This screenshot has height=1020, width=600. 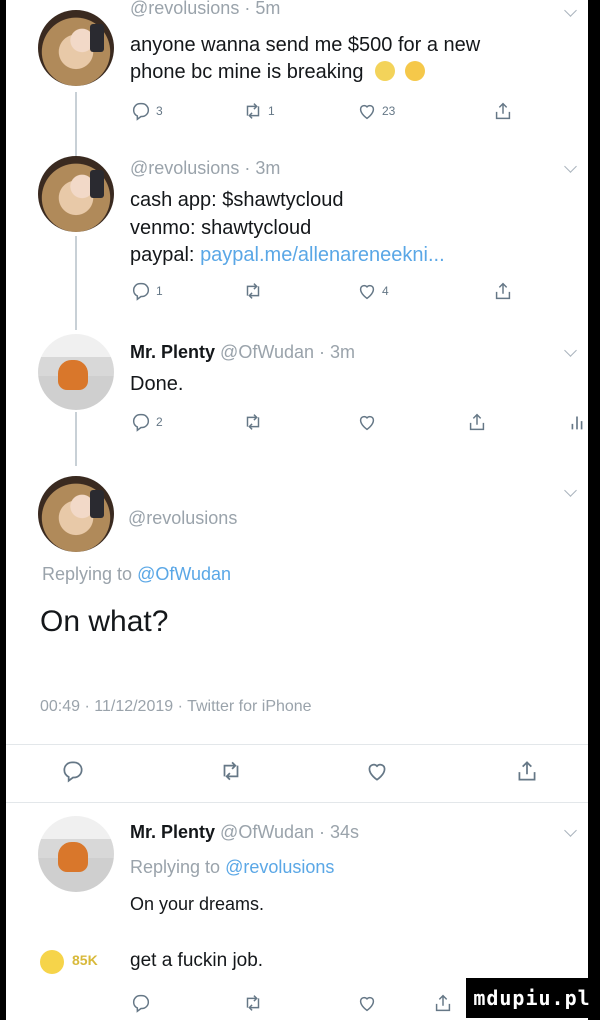 I want to click on tweet-author: Mr. Plenty @OfWudan · 3m, so click(x=242, y=352).